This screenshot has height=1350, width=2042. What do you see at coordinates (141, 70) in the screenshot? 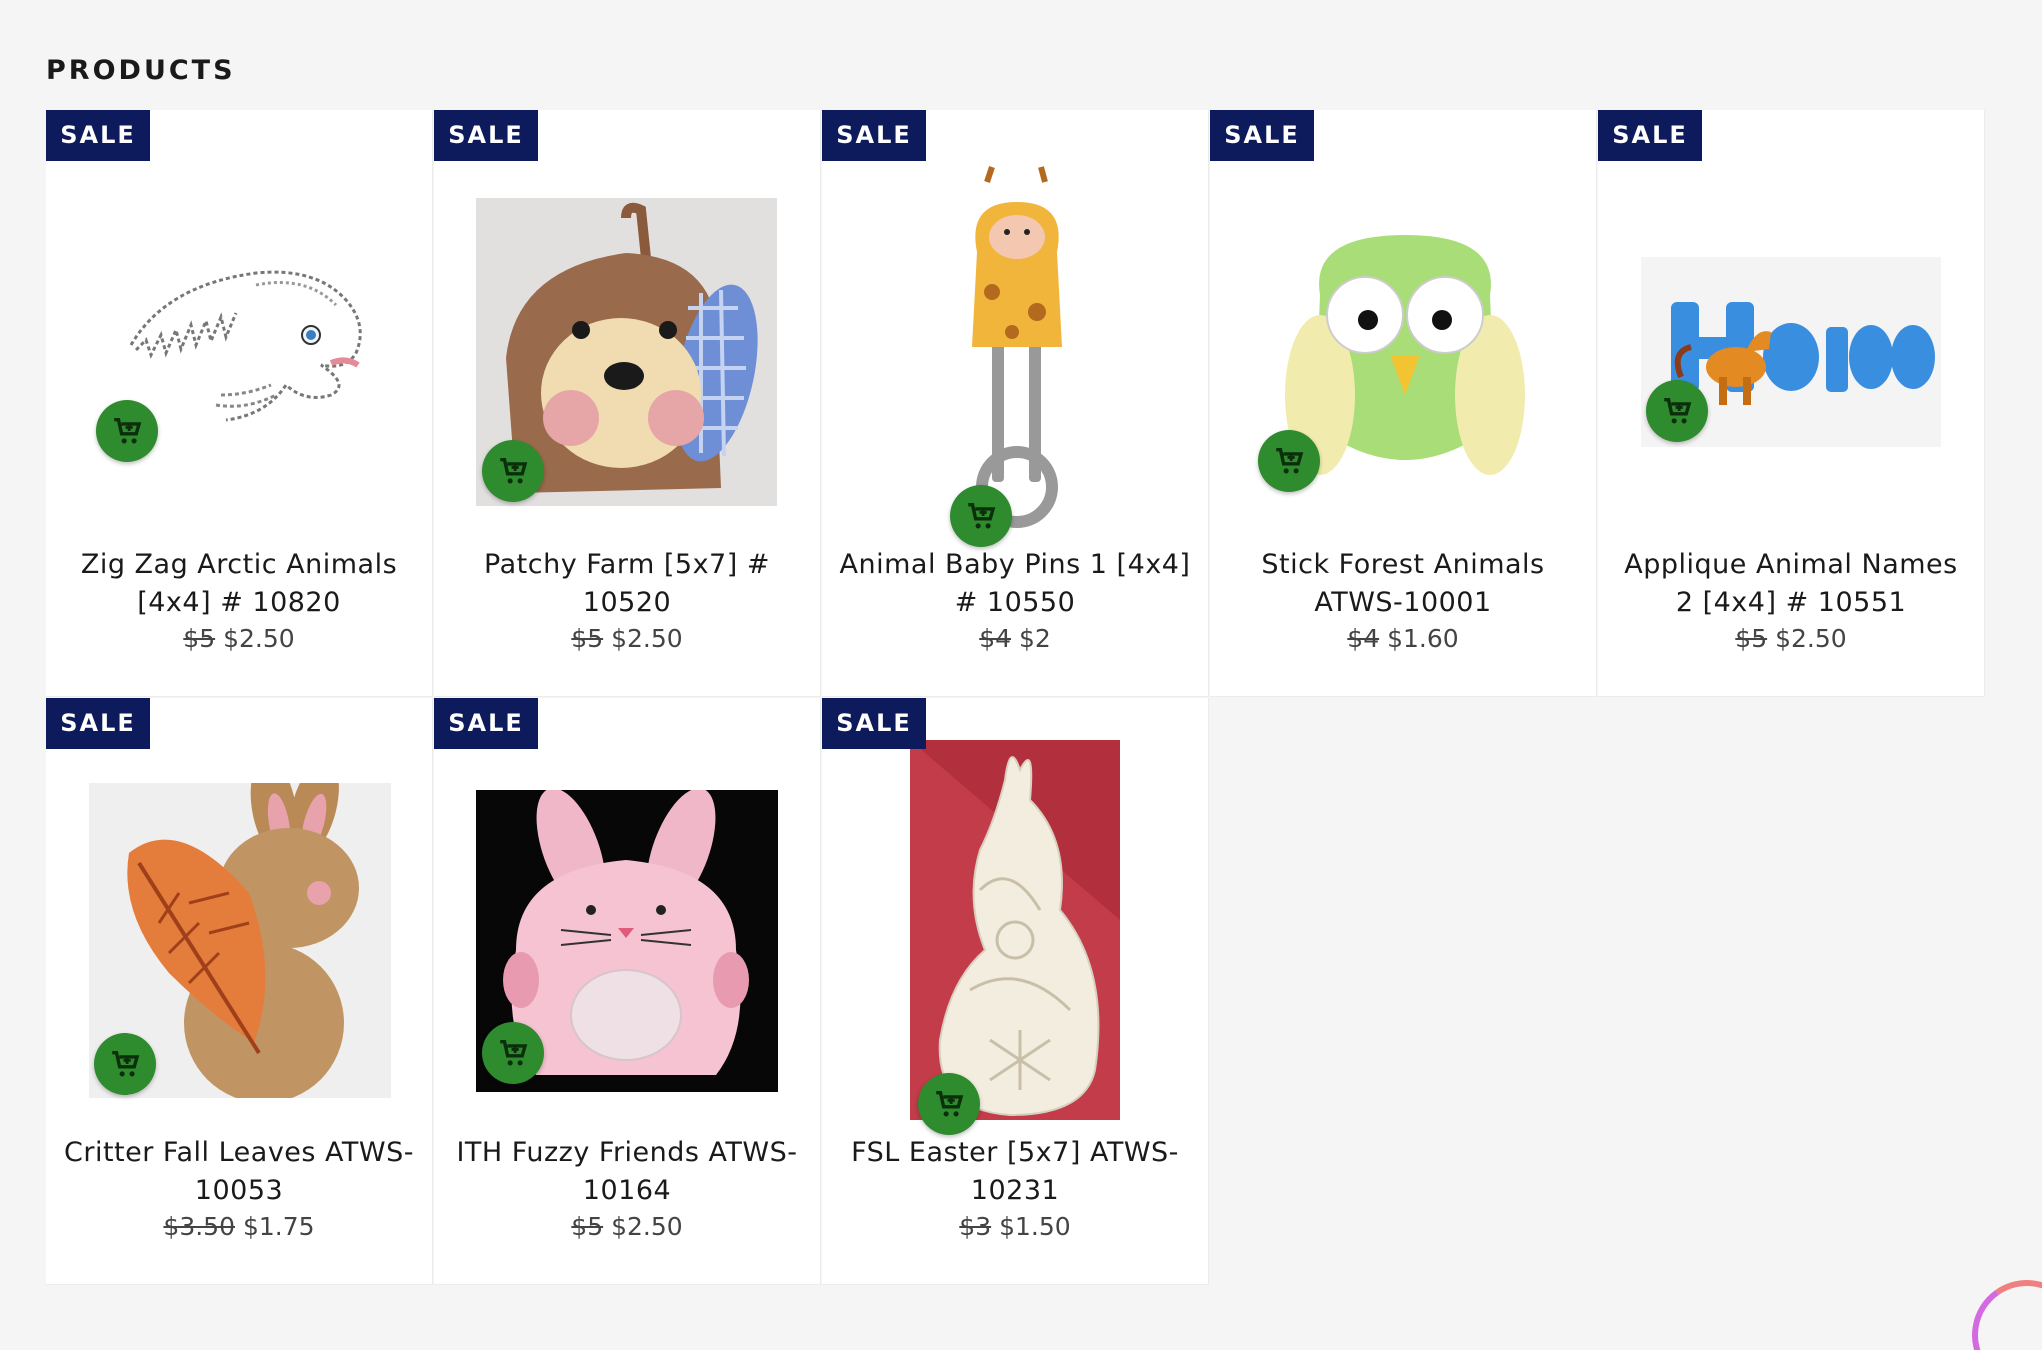
I see `section-title: PRODUCTS` at bounding box center [141, 70].